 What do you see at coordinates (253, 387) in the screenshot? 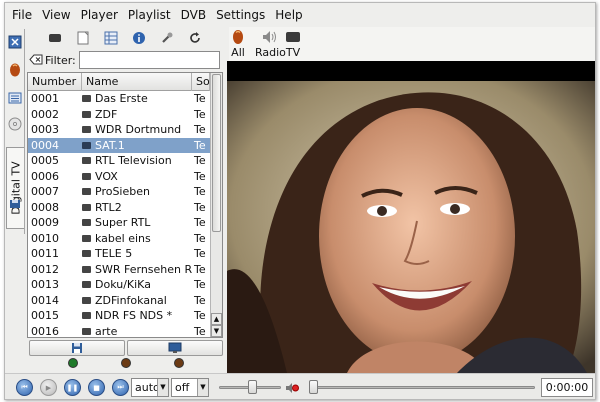
I see `volume-slider-handle` at bounding box center [253, 387].